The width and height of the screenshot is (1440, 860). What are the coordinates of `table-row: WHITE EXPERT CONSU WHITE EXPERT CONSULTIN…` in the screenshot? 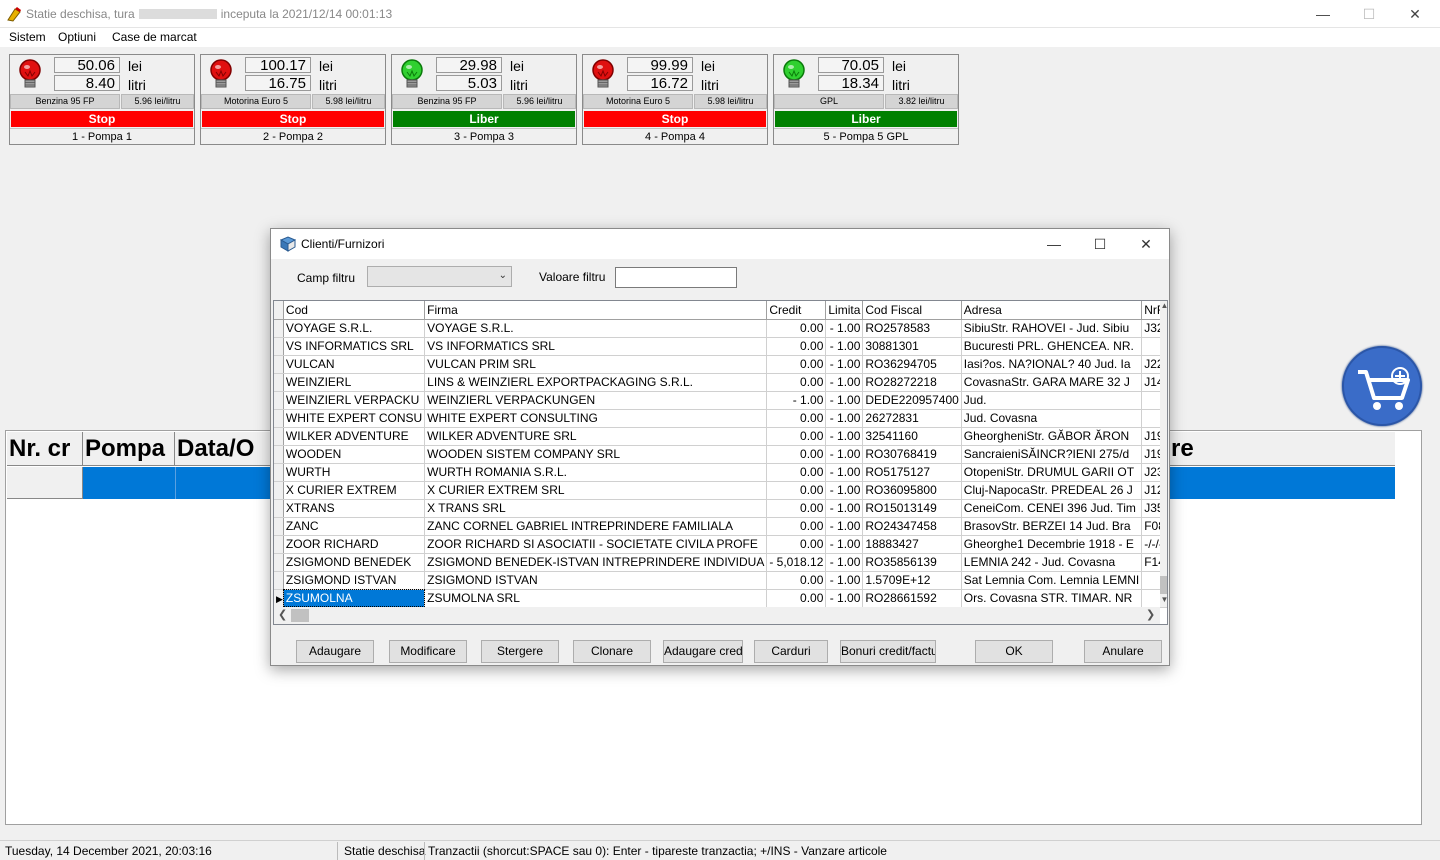 It's located at (720, 418).